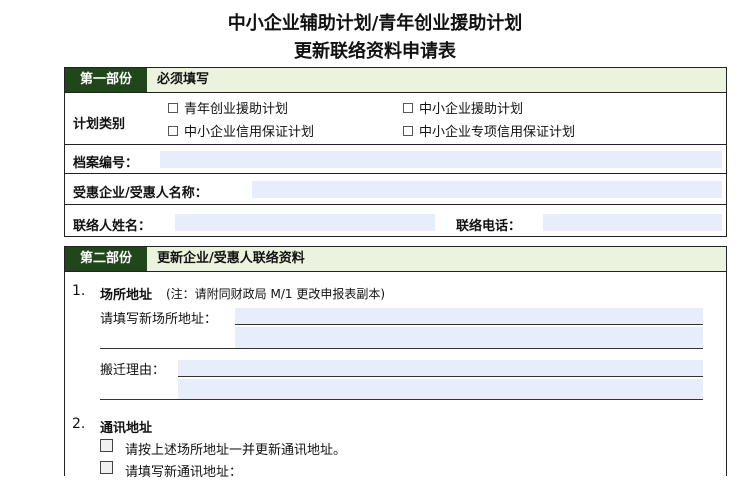  Describe the element at coordinates (106, 80) in the screenshot. I see `part1-tag: 第一部份` at that location.